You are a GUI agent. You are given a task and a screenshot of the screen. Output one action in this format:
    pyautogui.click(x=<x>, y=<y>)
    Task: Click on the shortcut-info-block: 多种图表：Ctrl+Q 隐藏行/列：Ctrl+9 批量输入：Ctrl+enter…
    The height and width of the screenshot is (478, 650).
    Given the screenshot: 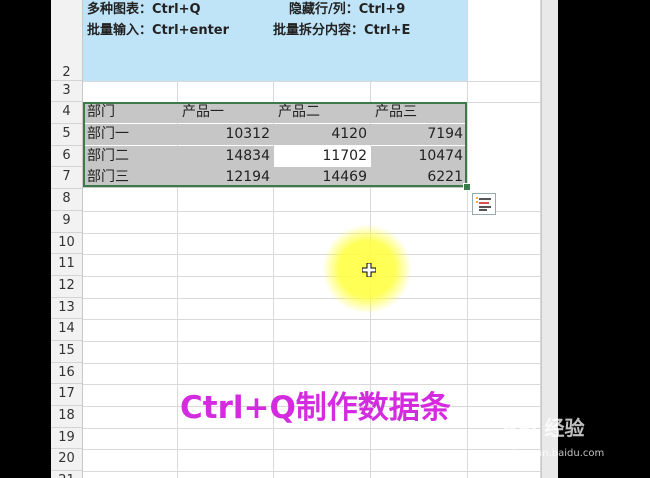 What is the action you would take?
    pyautogui.click(x=275, y=40)
    